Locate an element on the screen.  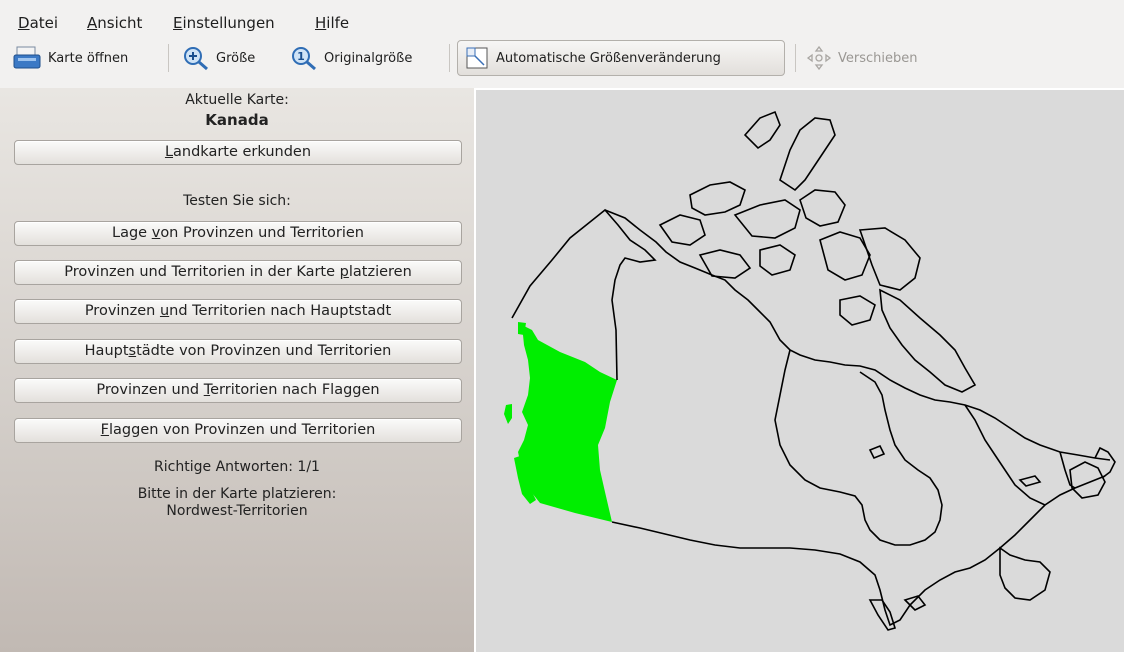
score-text: Richtige Antworten: 1/1 is located at coordinates (237, 467).